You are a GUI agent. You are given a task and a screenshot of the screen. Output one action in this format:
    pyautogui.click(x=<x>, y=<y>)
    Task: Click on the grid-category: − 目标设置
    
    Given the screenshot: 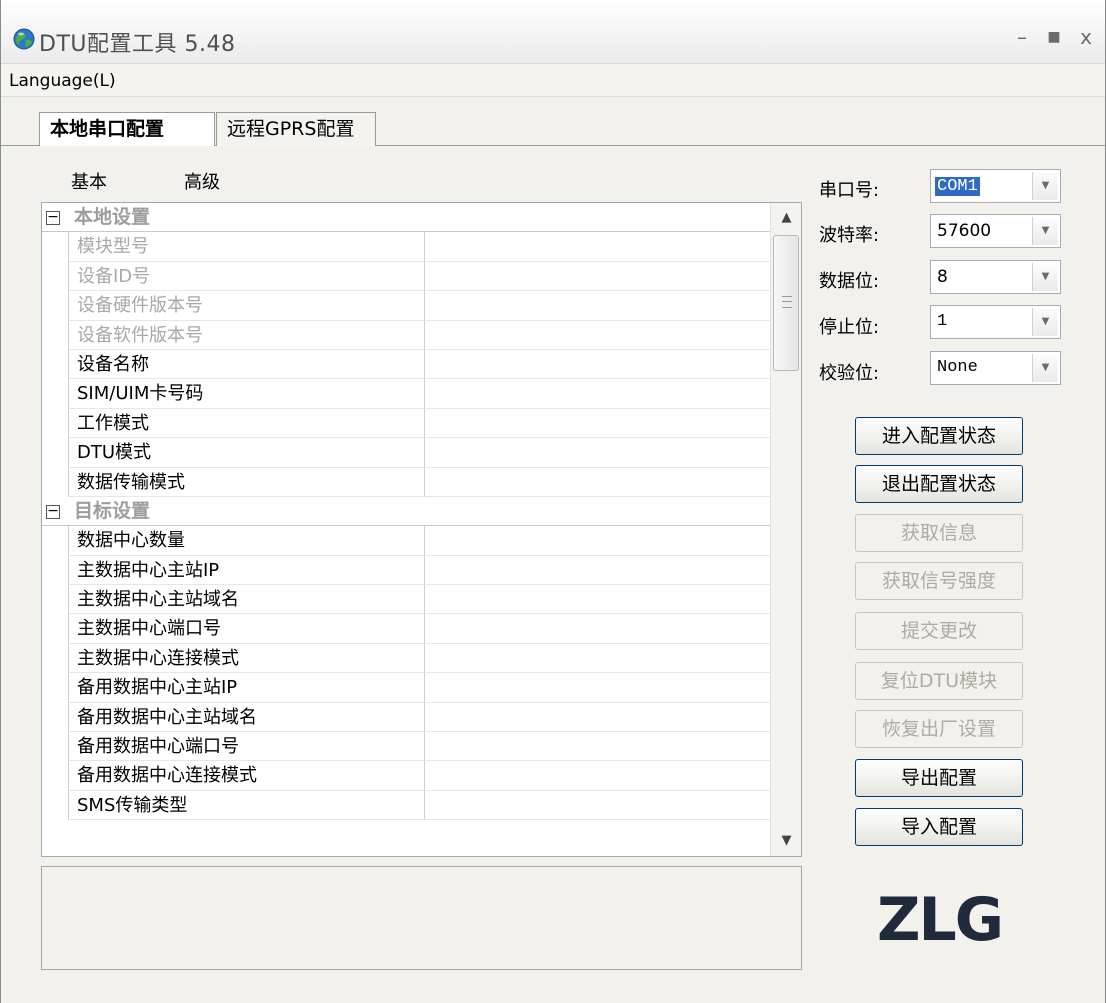 What is the action you would take?
    pyautogui.click(x=406, y=512)
    